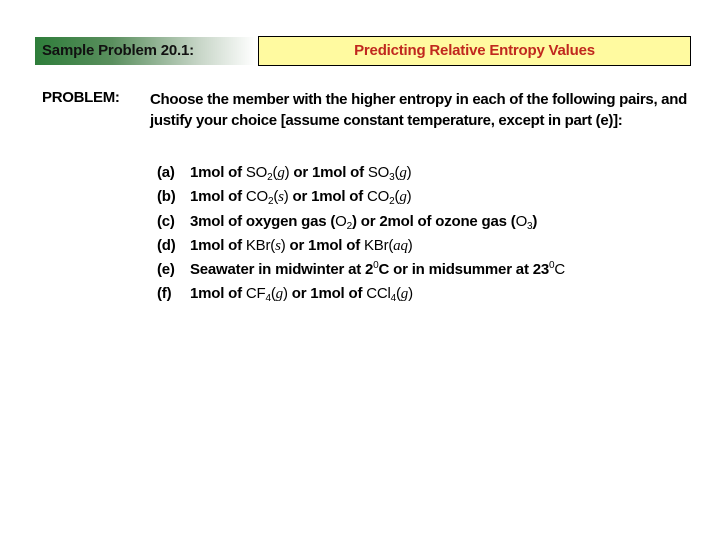  I want to click on item-text: 1mol of KBr(s) or 1mol of KBr(aq), so click(301, 245).